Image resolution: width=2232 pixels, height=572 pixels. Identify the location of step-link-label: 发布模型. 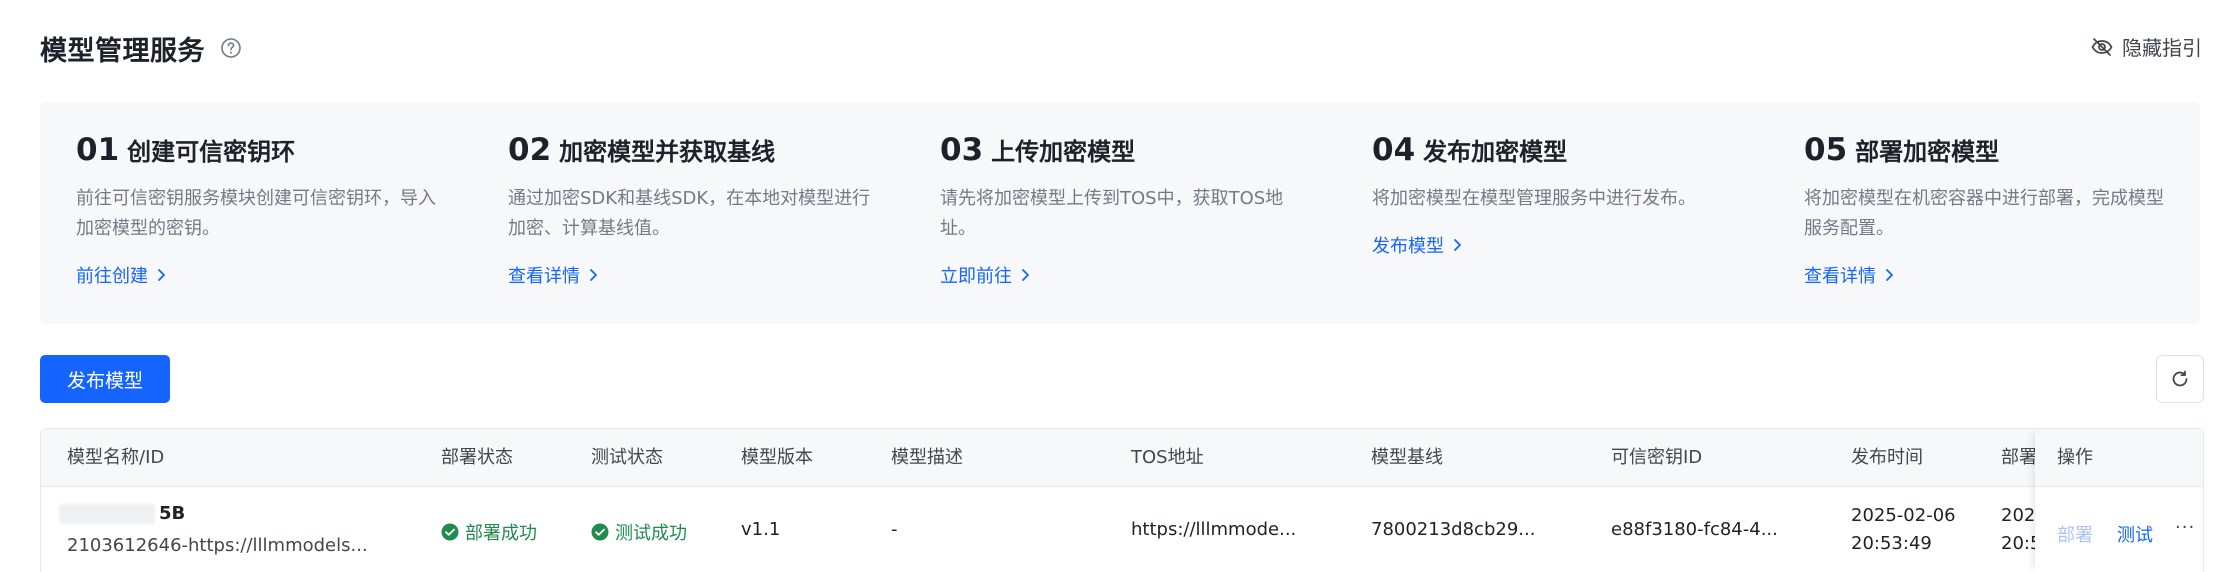
(1408, 246).